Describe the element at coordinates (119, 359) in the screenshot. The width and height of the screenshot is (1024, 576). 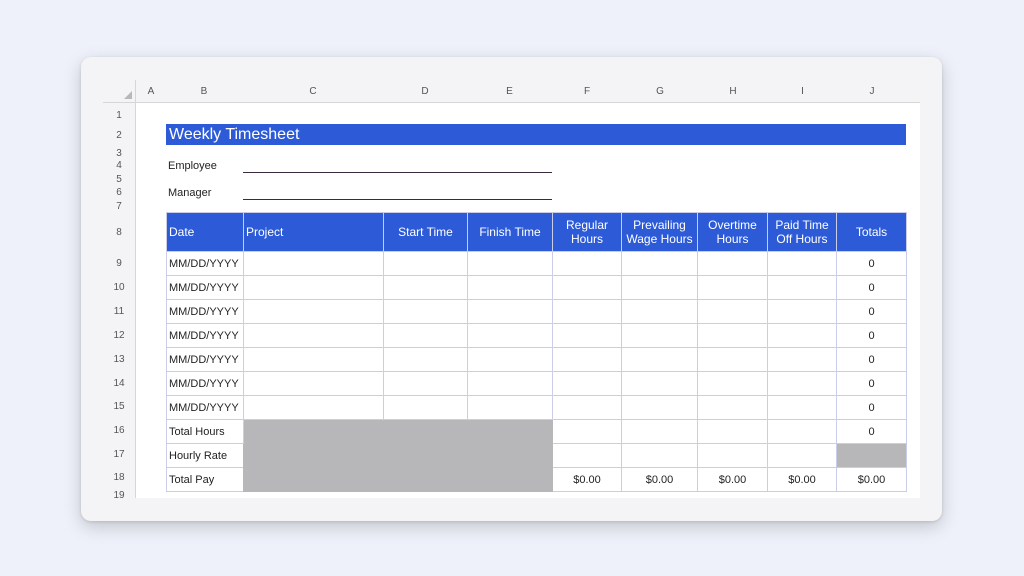
I see `row-header-13: 13` at that location.